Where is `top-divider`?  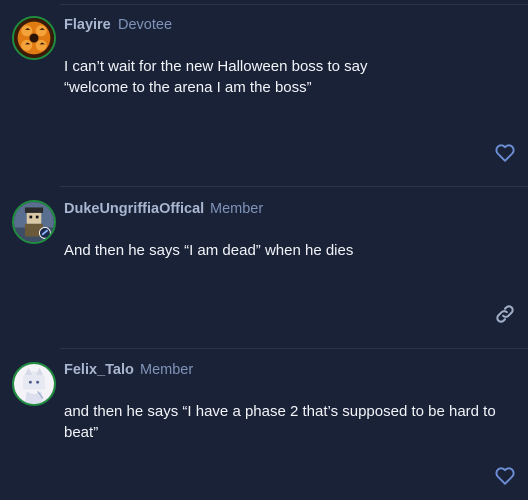
top-divider is located at coordinates (294, 4).